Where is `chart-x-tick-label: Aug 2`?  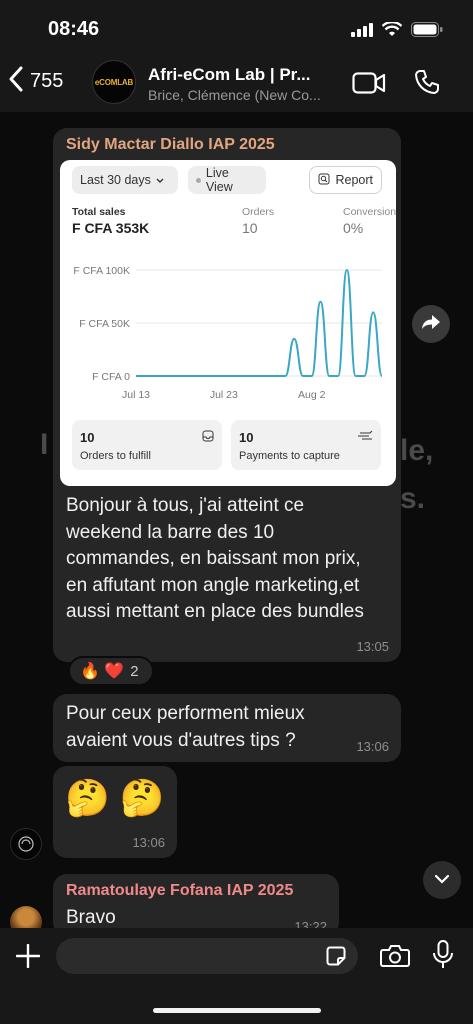 chart-x-tick-label: Aug 2 is located at coordinates (312, 395).